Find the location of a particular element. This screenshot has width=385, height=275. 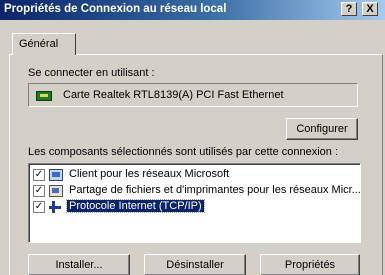

properties-button-label: Propriétés is located at coordinates (310, 265).